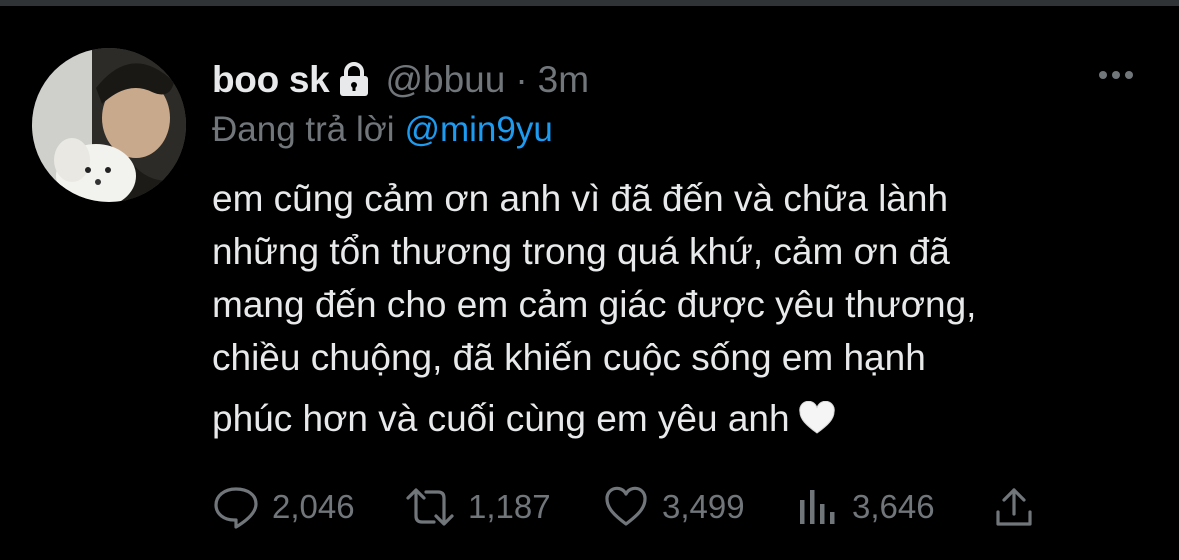 This screenshot has width=1179, height=560. Describe the element at coordinates (445, 80) in the screenshot. I see `user-handle: @bbuu` at that location.